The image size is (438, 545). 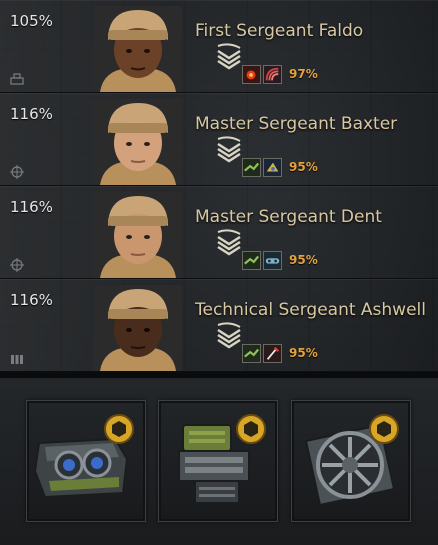 I want to click on gun-rammer-icon, so click(x=222, y=459).